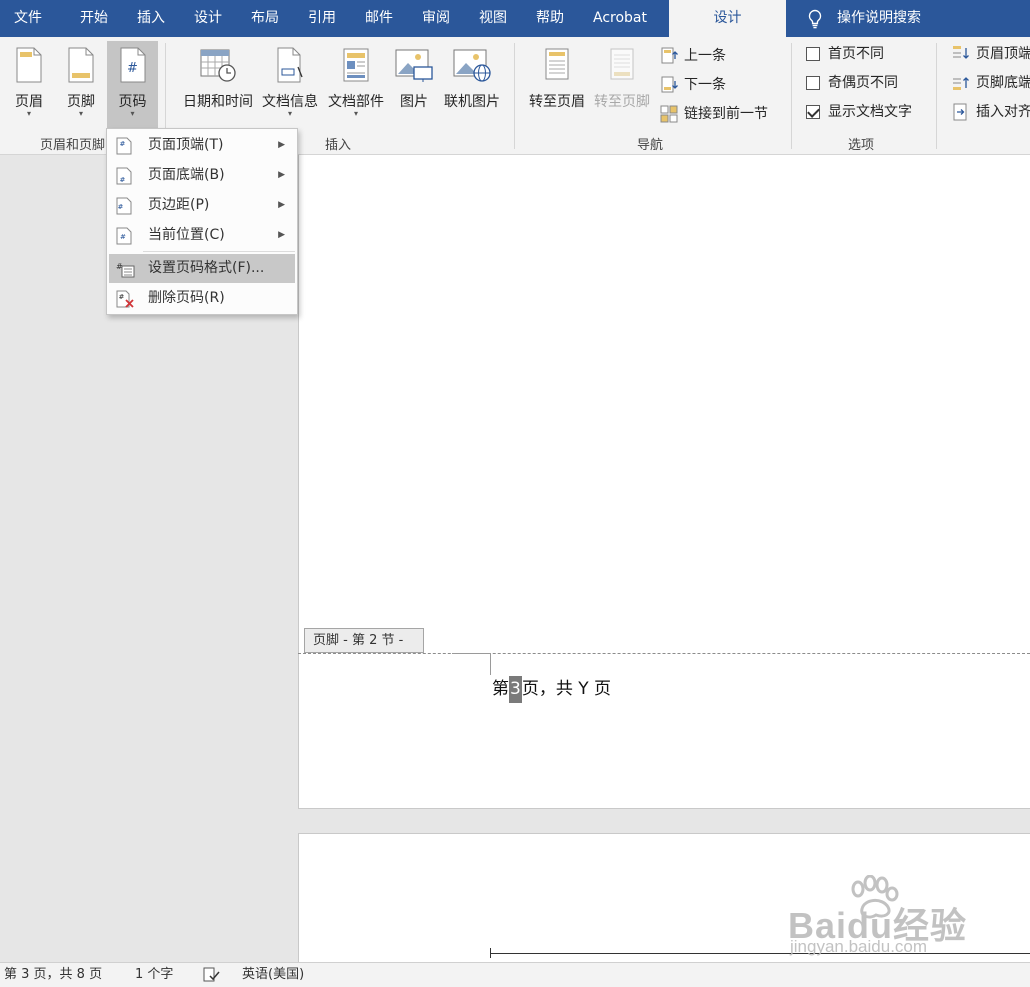 This screenshot has width=1030, height=987. What do you see at coordinates (705, 85) in the screenshot?
I see `next-label: 下一条` at bounding box center [705, 85].